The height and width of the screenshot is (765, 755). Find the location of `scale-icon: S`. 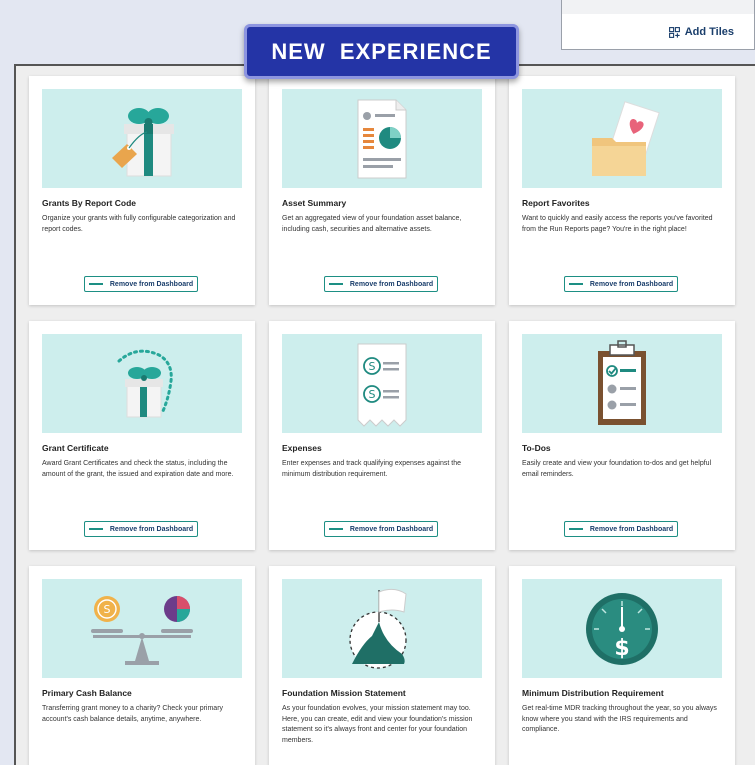

scale-icon: S is located at coordinates (142, 630).